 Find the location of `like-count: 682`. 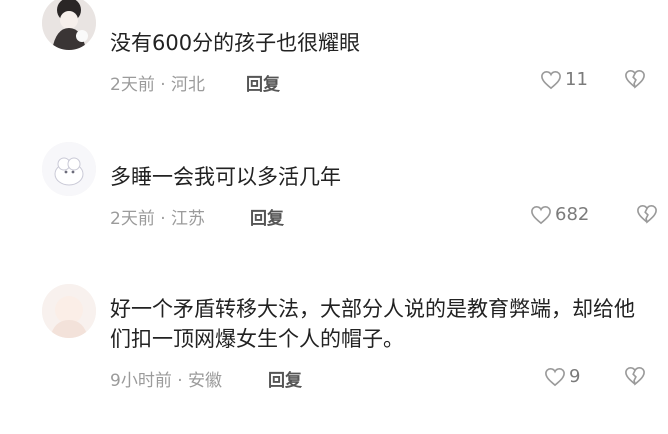

like-count: 682 is located at coordinates (572, 214).